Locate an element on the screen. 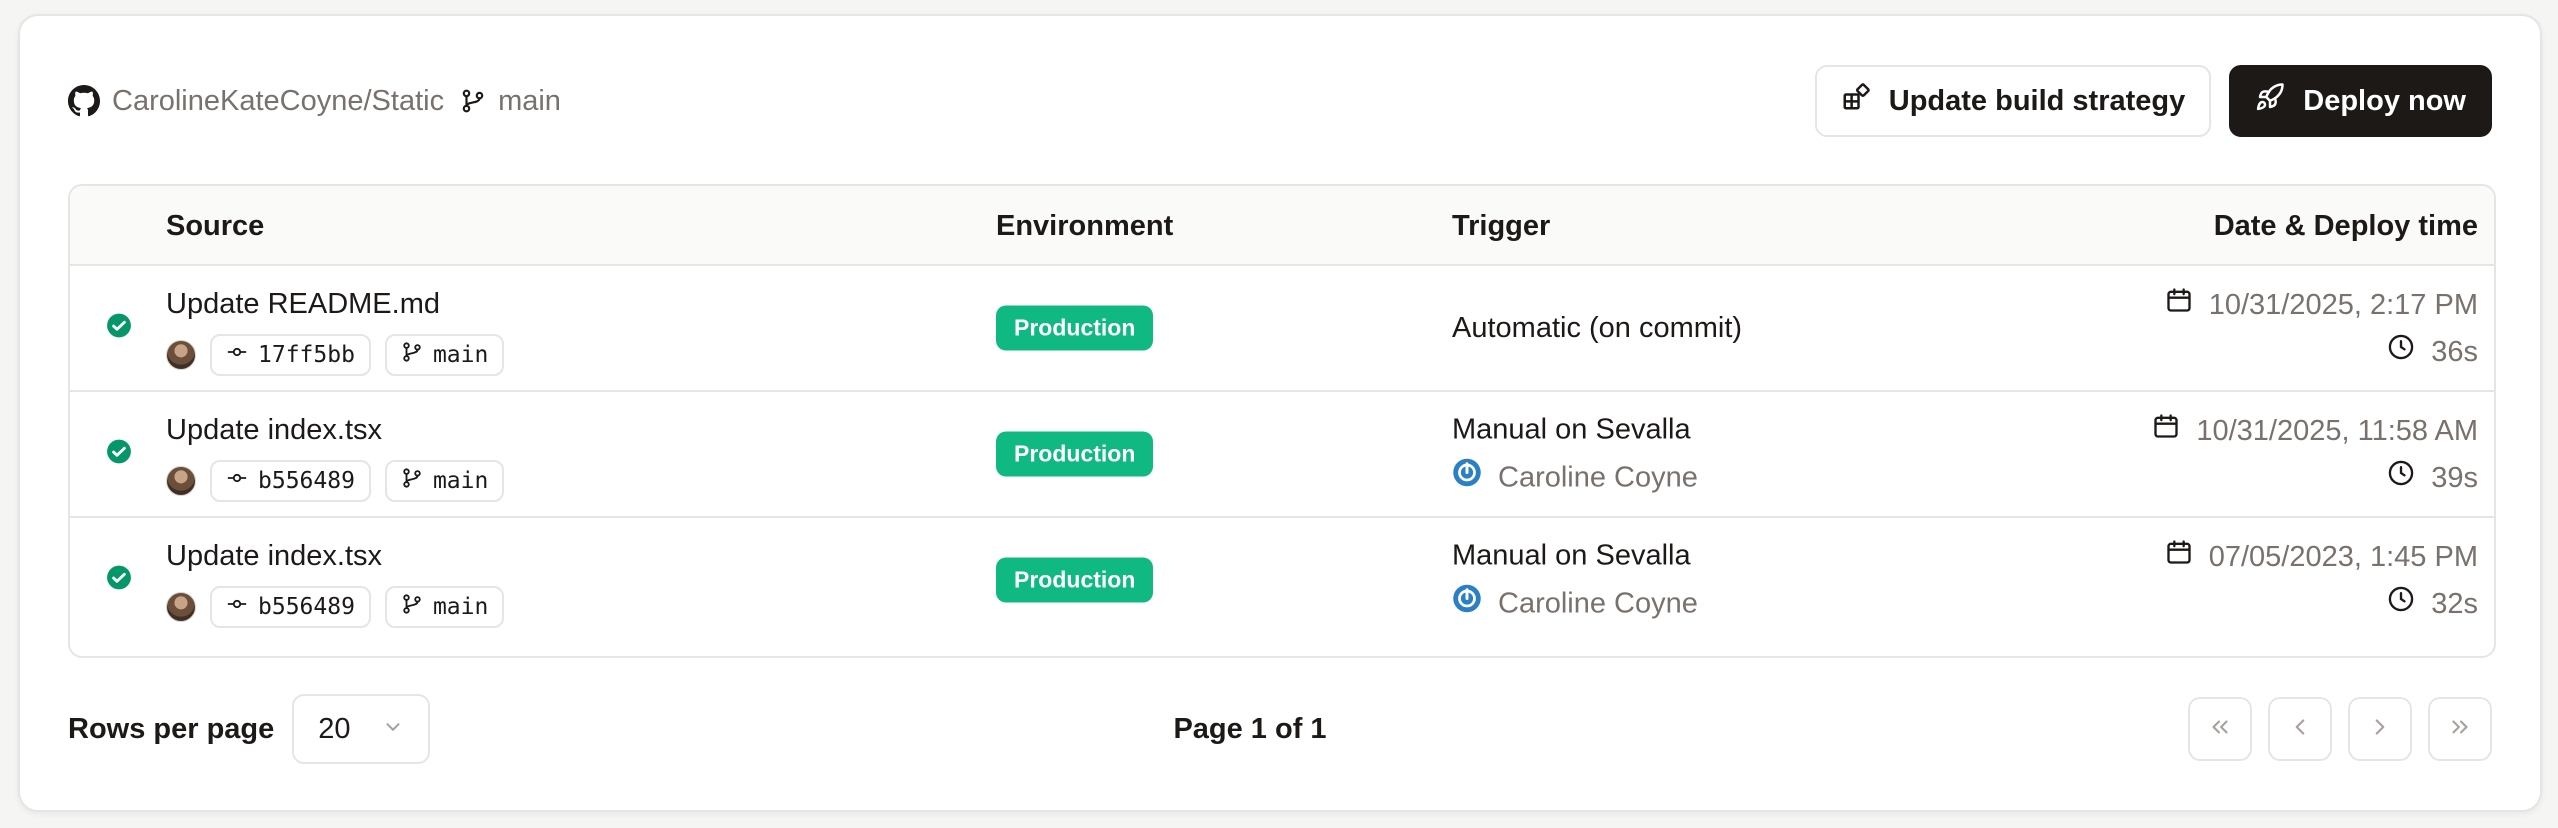  page-info: Page 1 of 1 is located at coordinates (1250, 728).